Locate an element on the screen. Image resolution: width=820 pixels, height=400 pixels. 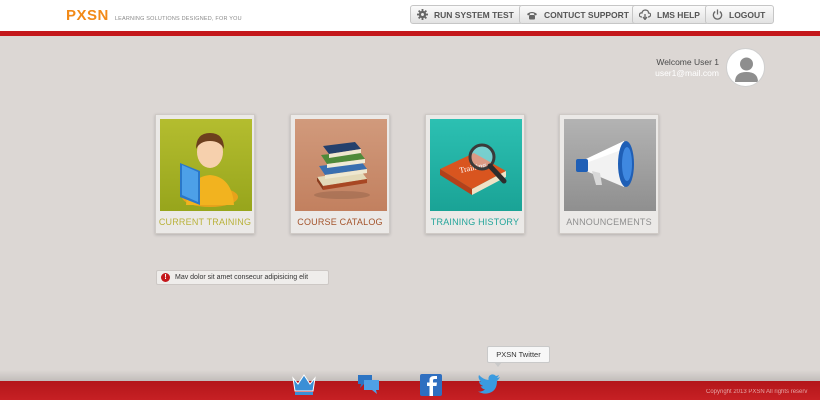
tile-announcements: ANNOUNCEMENTS is located at coordinates (609, 174).